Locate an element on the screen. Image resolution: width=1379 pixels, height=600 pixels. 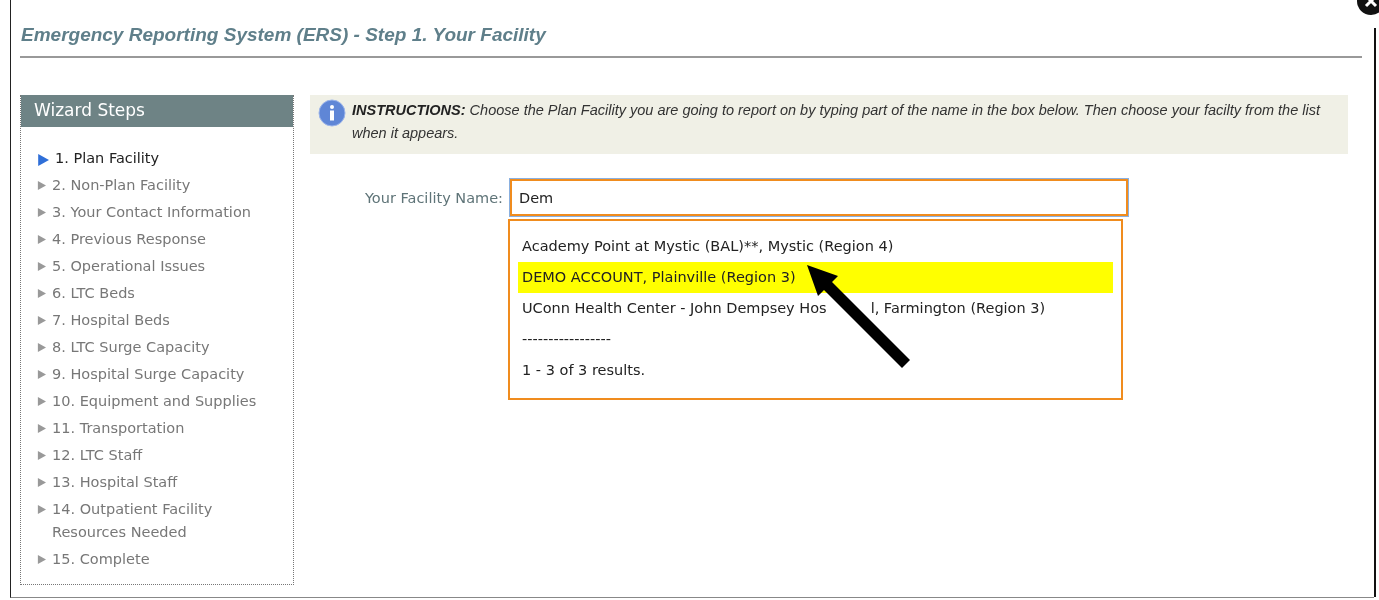
wizard-step: 4. Previous Response is located at coordinates (129, 239).